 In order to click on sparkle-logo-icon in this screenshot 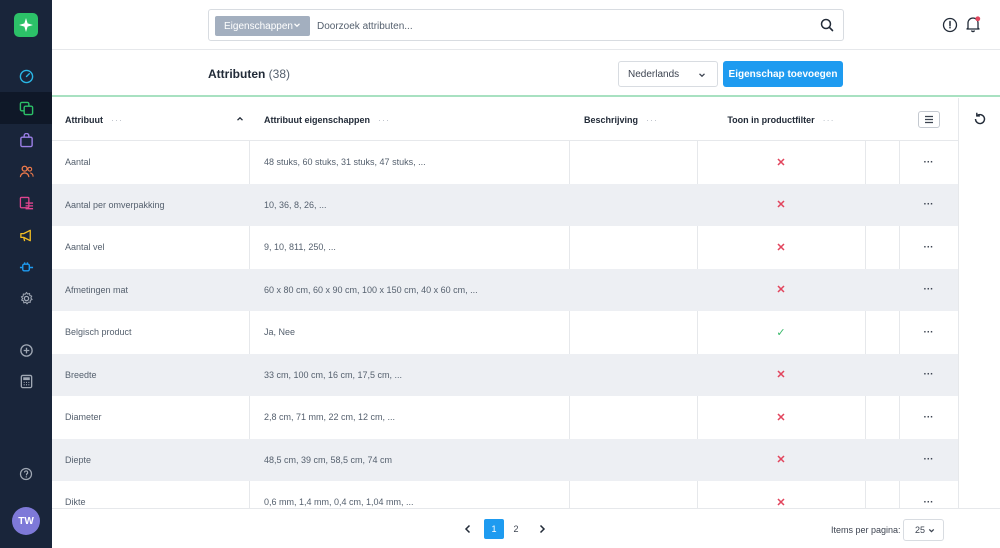, I will do `click(26, 25)`.